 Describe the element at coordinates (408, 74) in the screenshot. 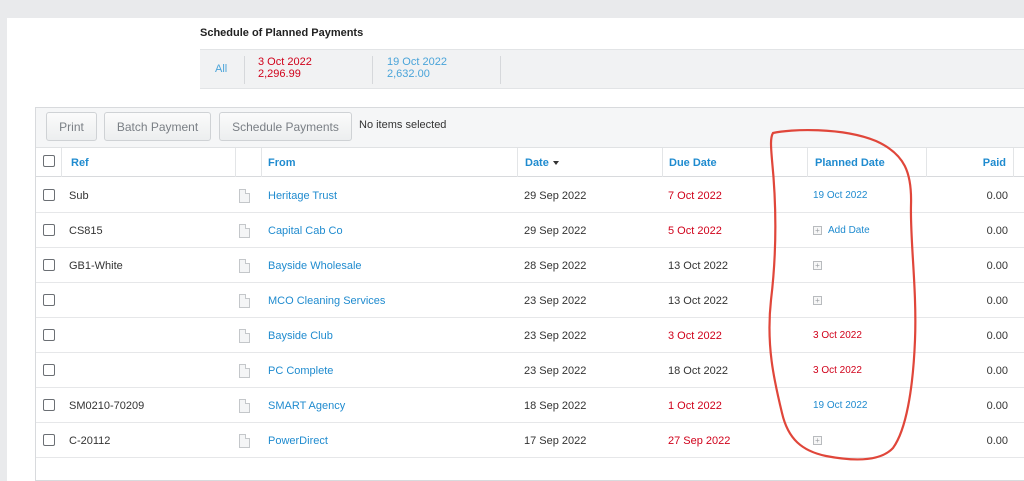

I see `schedule-item-amount: 2,632.00` at that location.